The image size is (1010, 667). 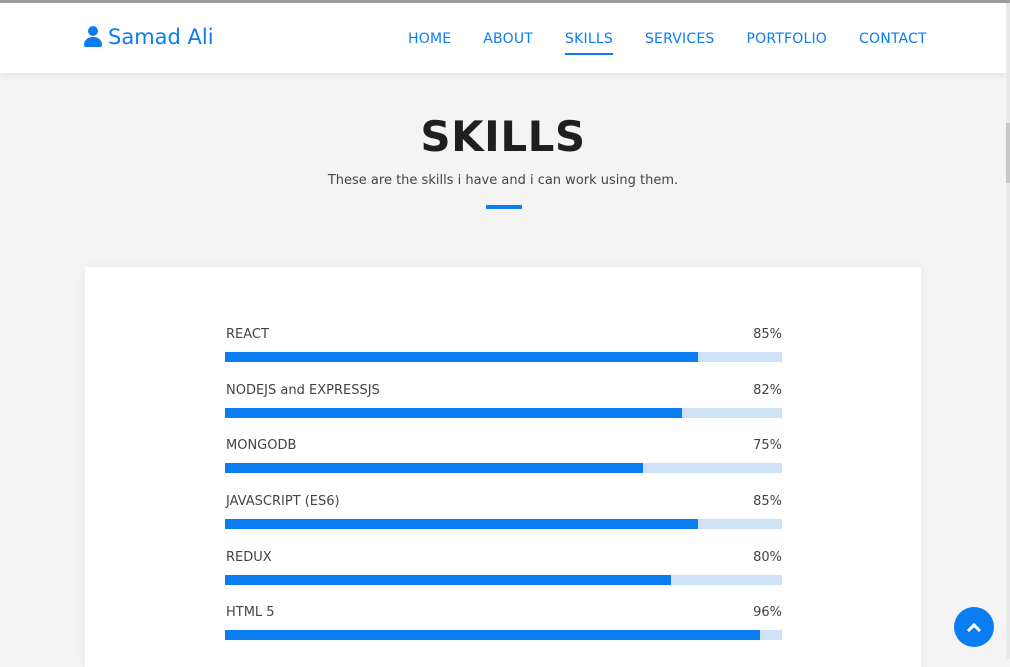 What do you see at coordinates (1008, 153) in the screenshot?
I see `scrollbar-thumb` at bounding box center [1008, 153].